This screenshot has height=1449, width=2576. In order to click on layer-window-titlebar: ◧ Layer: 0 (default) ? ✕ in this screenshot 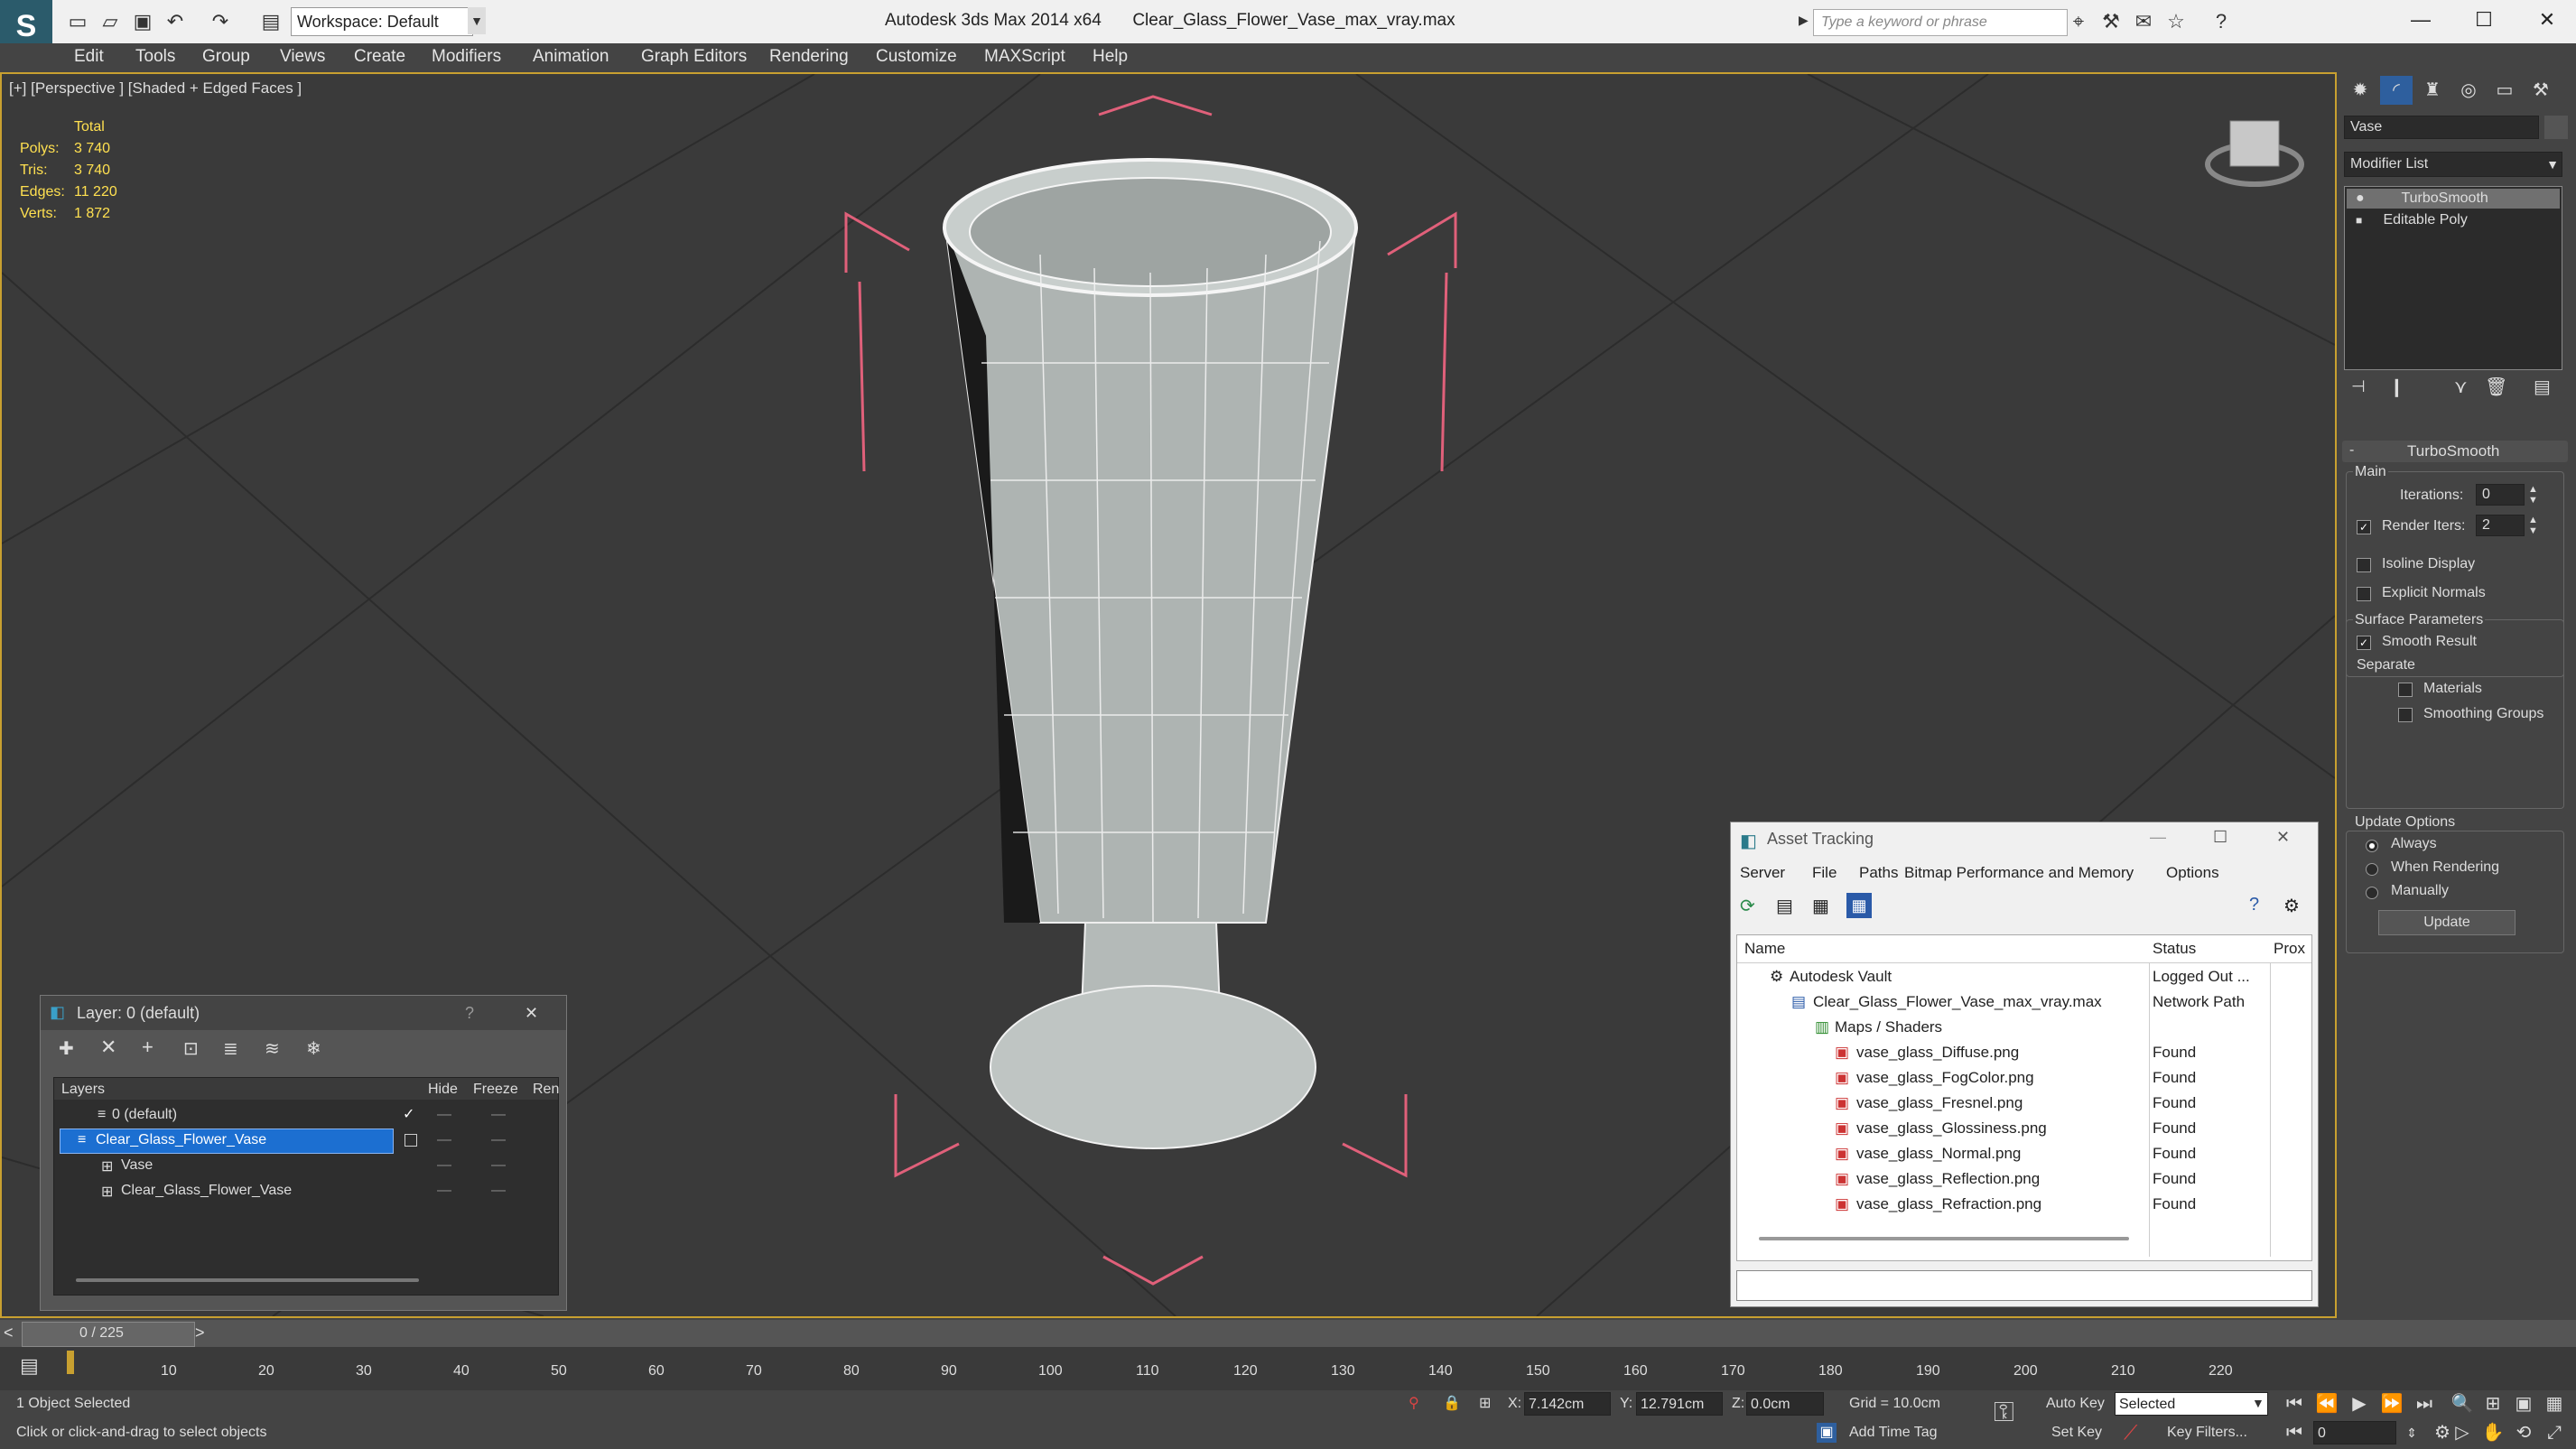, I will do `click(303, 1013)`.